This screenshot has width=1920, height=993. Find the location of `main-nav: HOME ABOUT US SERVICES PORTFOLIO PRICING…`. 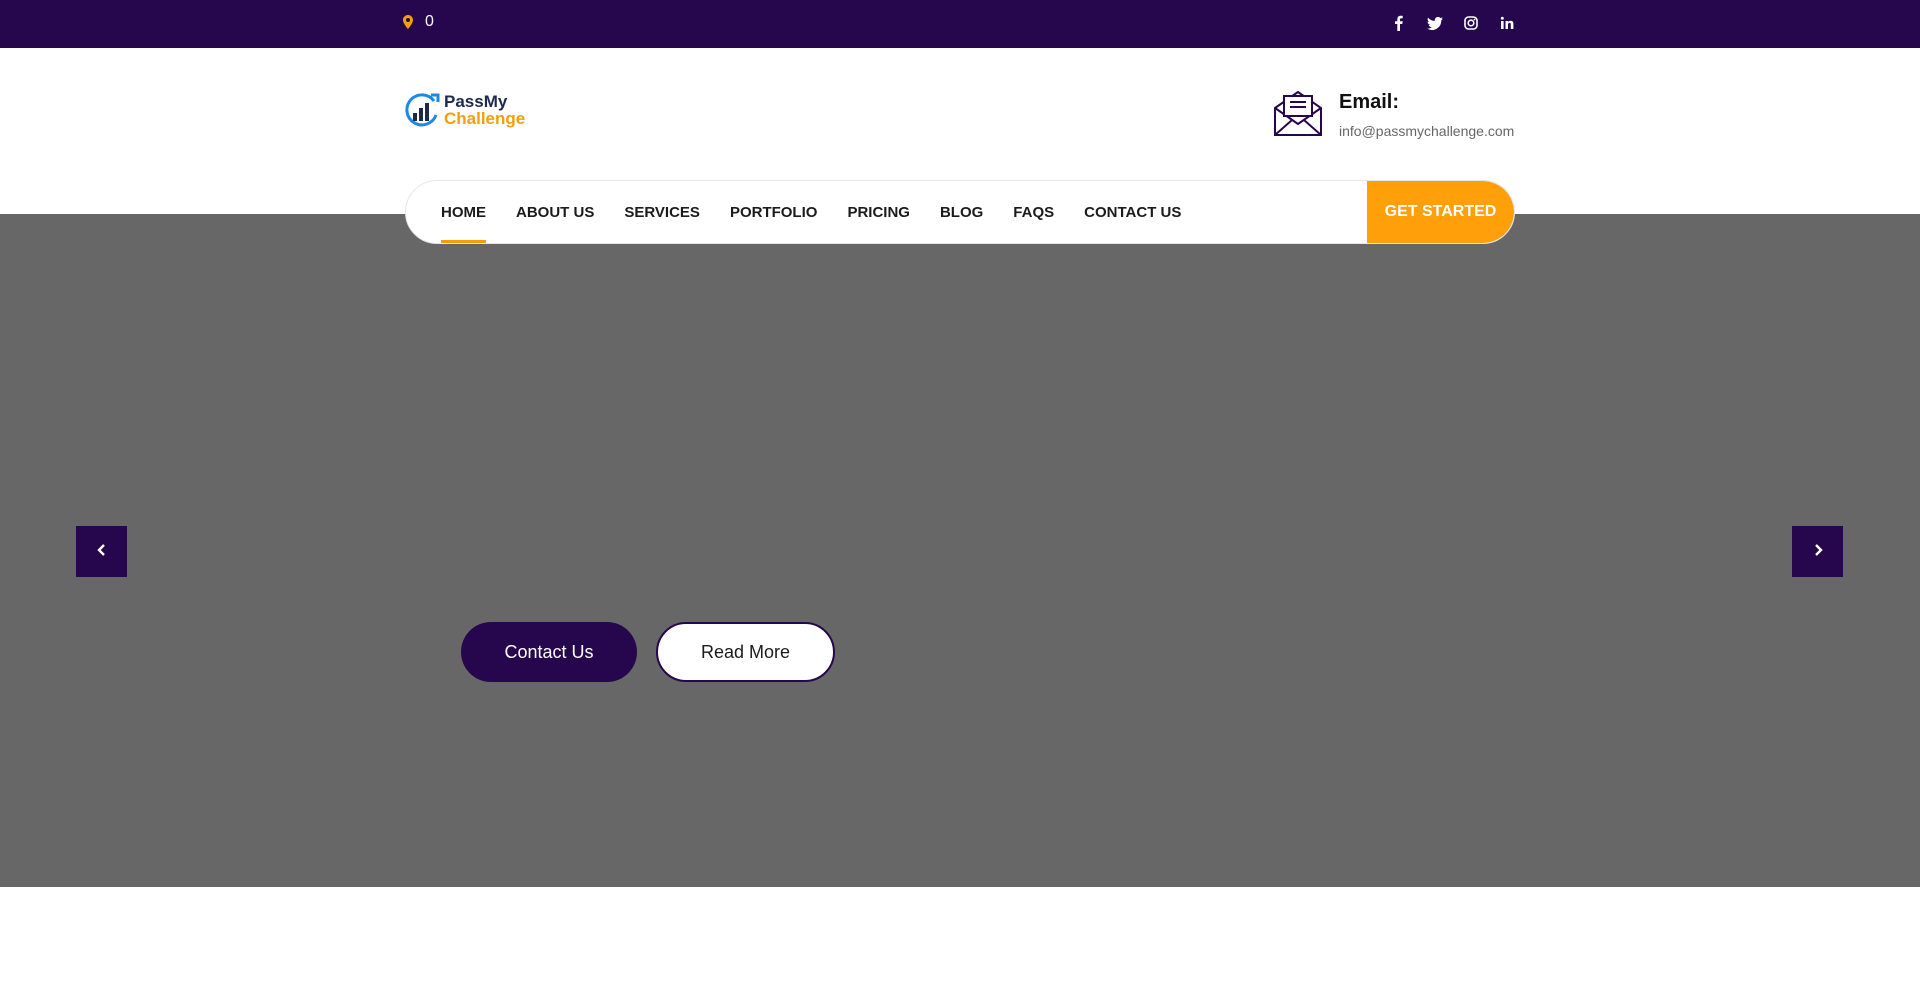

main-nav: HOME ABOUT US SERVICES PORTFOLIO PRICING… is located at coordinates (960, 212).